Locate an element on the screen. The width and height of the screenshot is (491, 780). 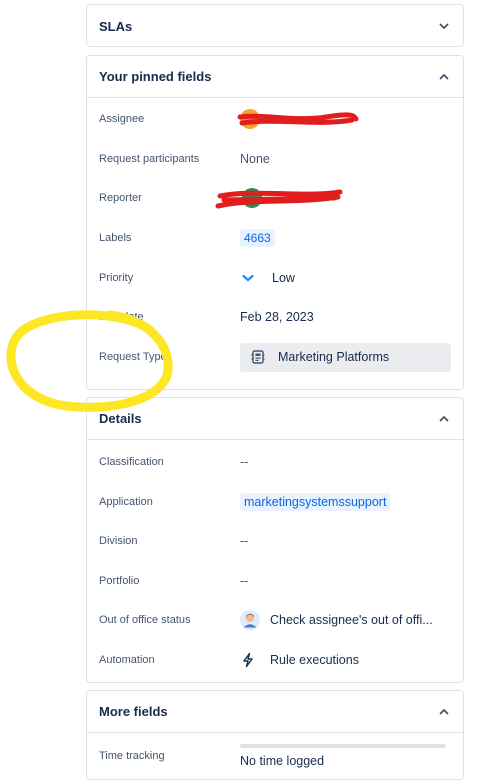
field-label: Due date is located at coordinates (121, 317).